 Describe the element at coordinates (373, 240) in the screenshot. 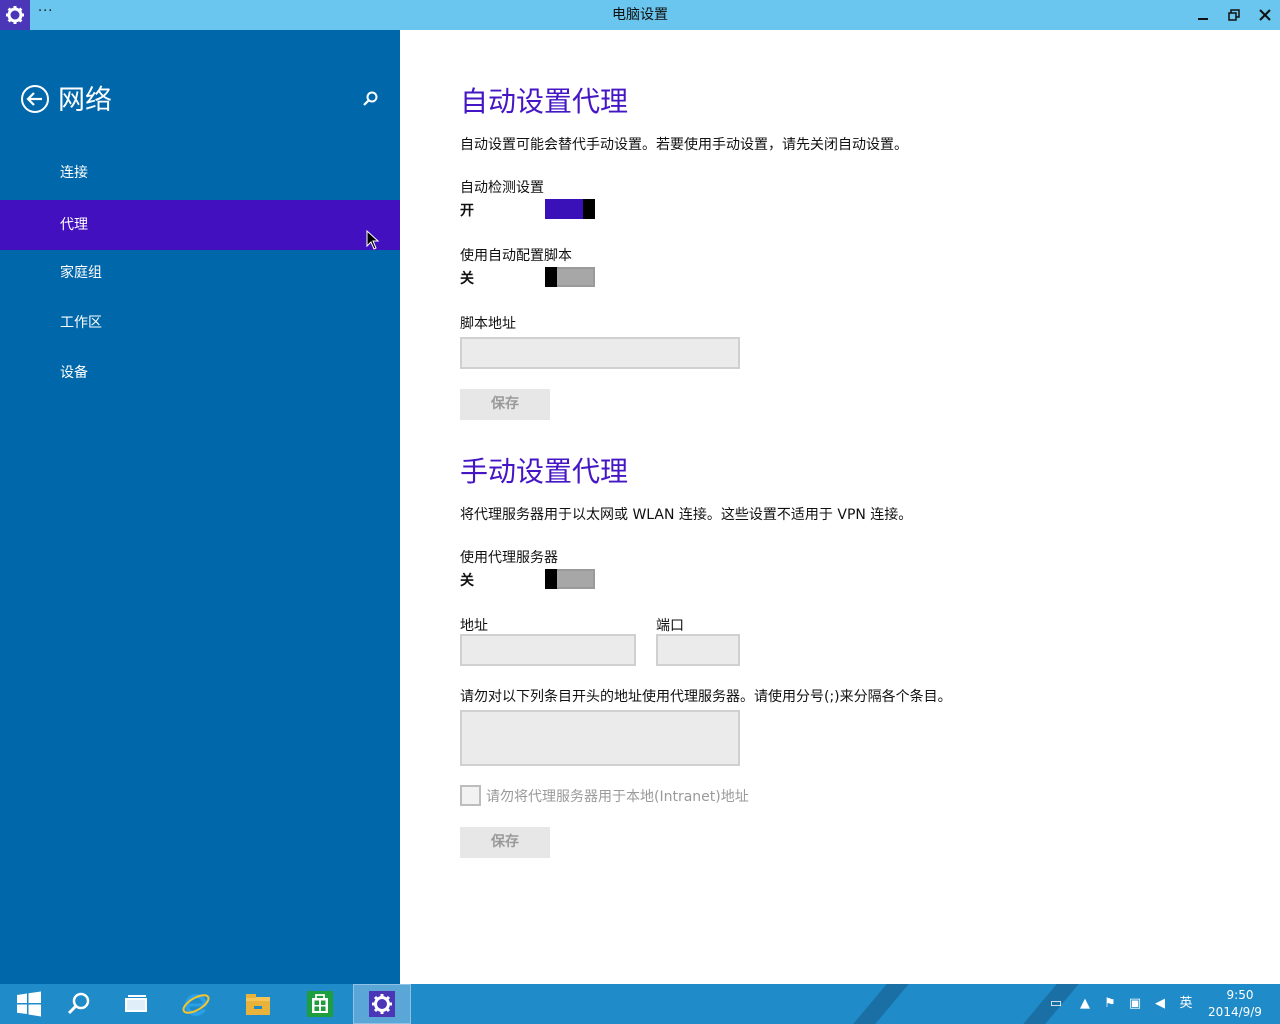

I see `mouse-cursor-icon` at that location.